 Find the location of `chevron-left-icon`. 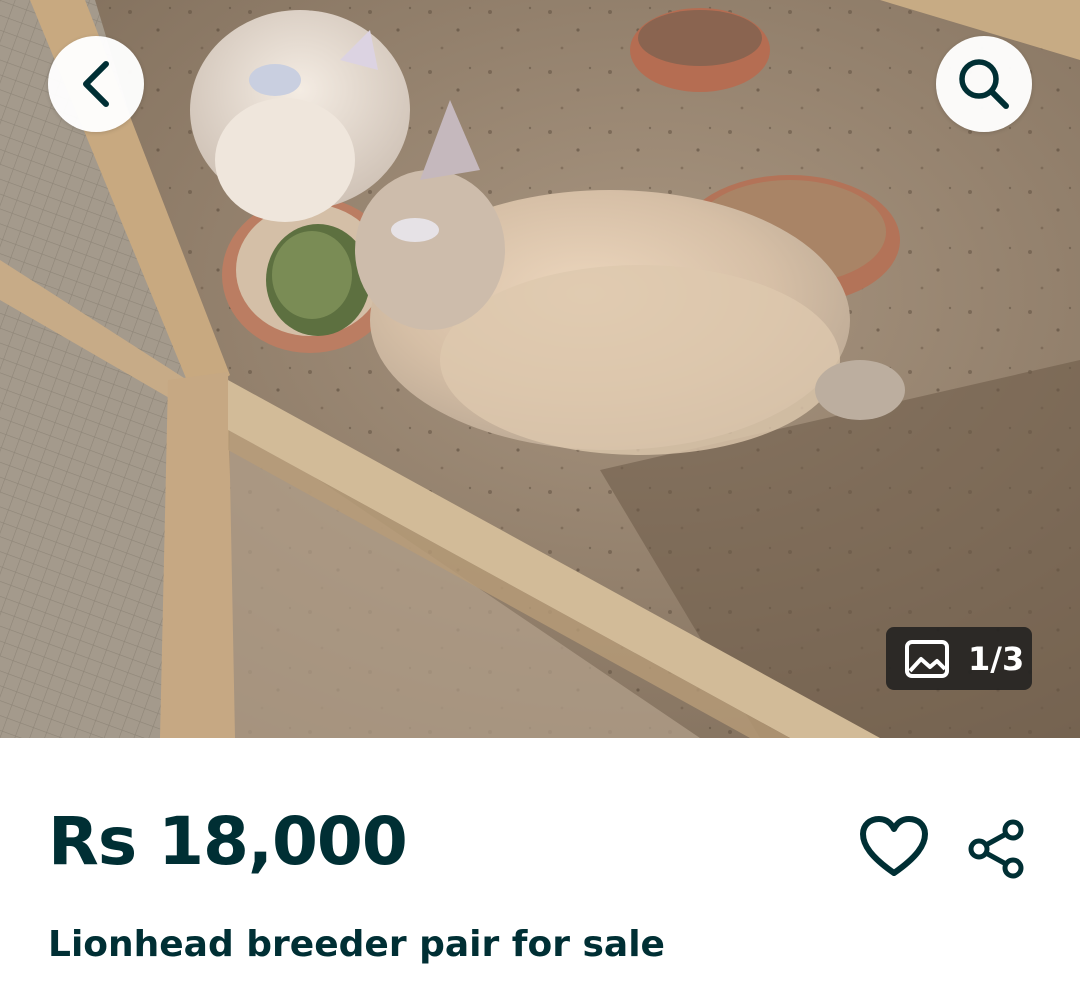

chevron-left-icon is located at coordinates (96, 84).